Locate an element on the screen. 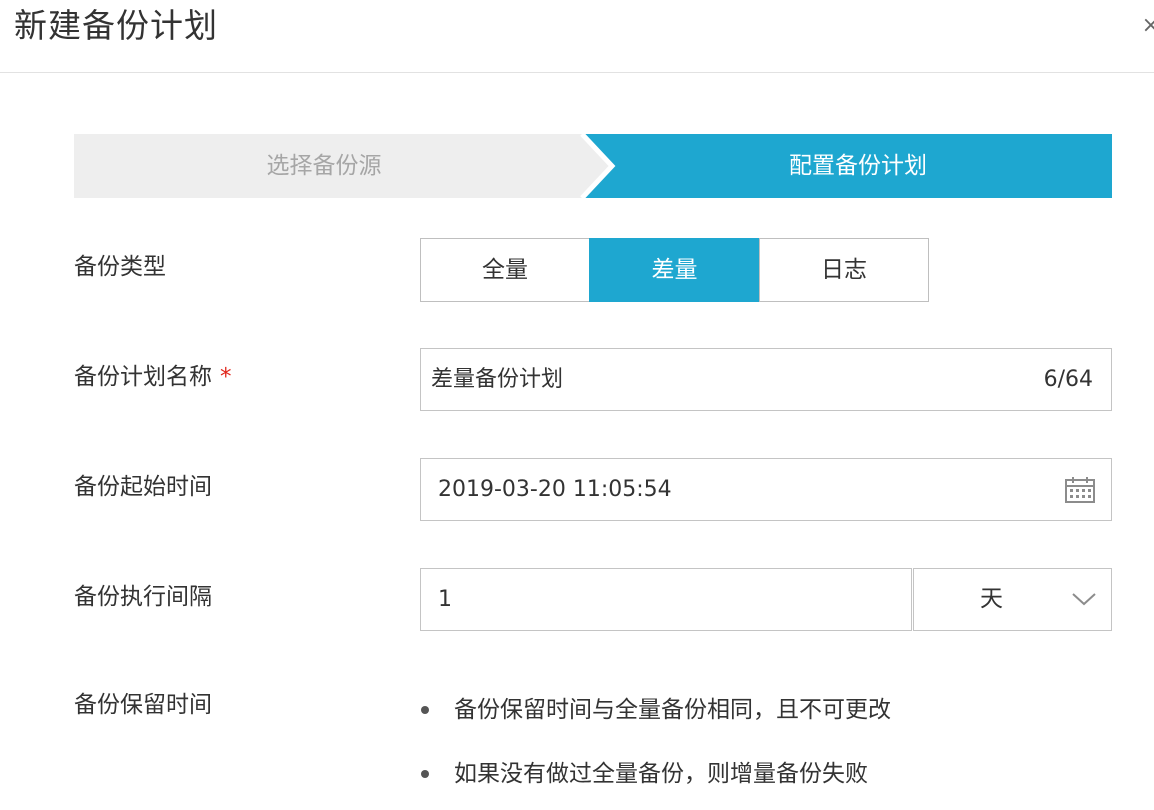  backup-type-segmented-control: 全量 差量 日志 is located at coordinates (674, 270).